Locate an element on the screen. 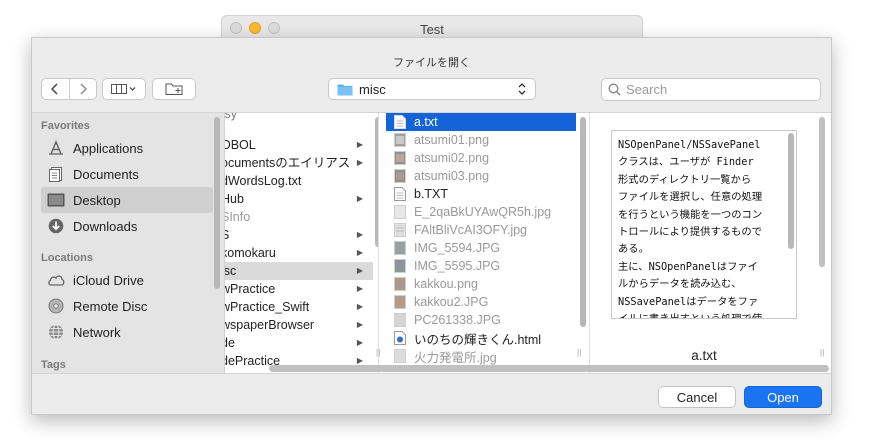 The height and width of the screenshot is (440, 872). sidebar-item-network: Network is located at coordinates (127, 332).